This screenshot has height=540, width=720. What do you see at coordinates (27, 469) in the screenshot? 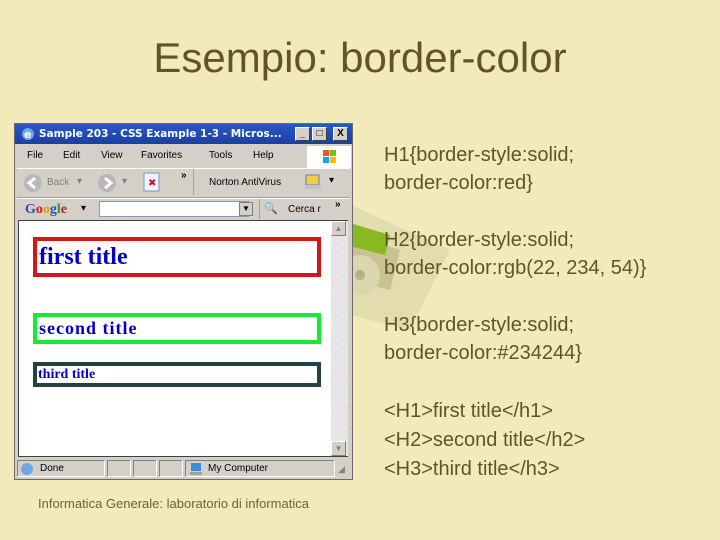
I see `ie-page-icon` at bounding box center [27, 469].